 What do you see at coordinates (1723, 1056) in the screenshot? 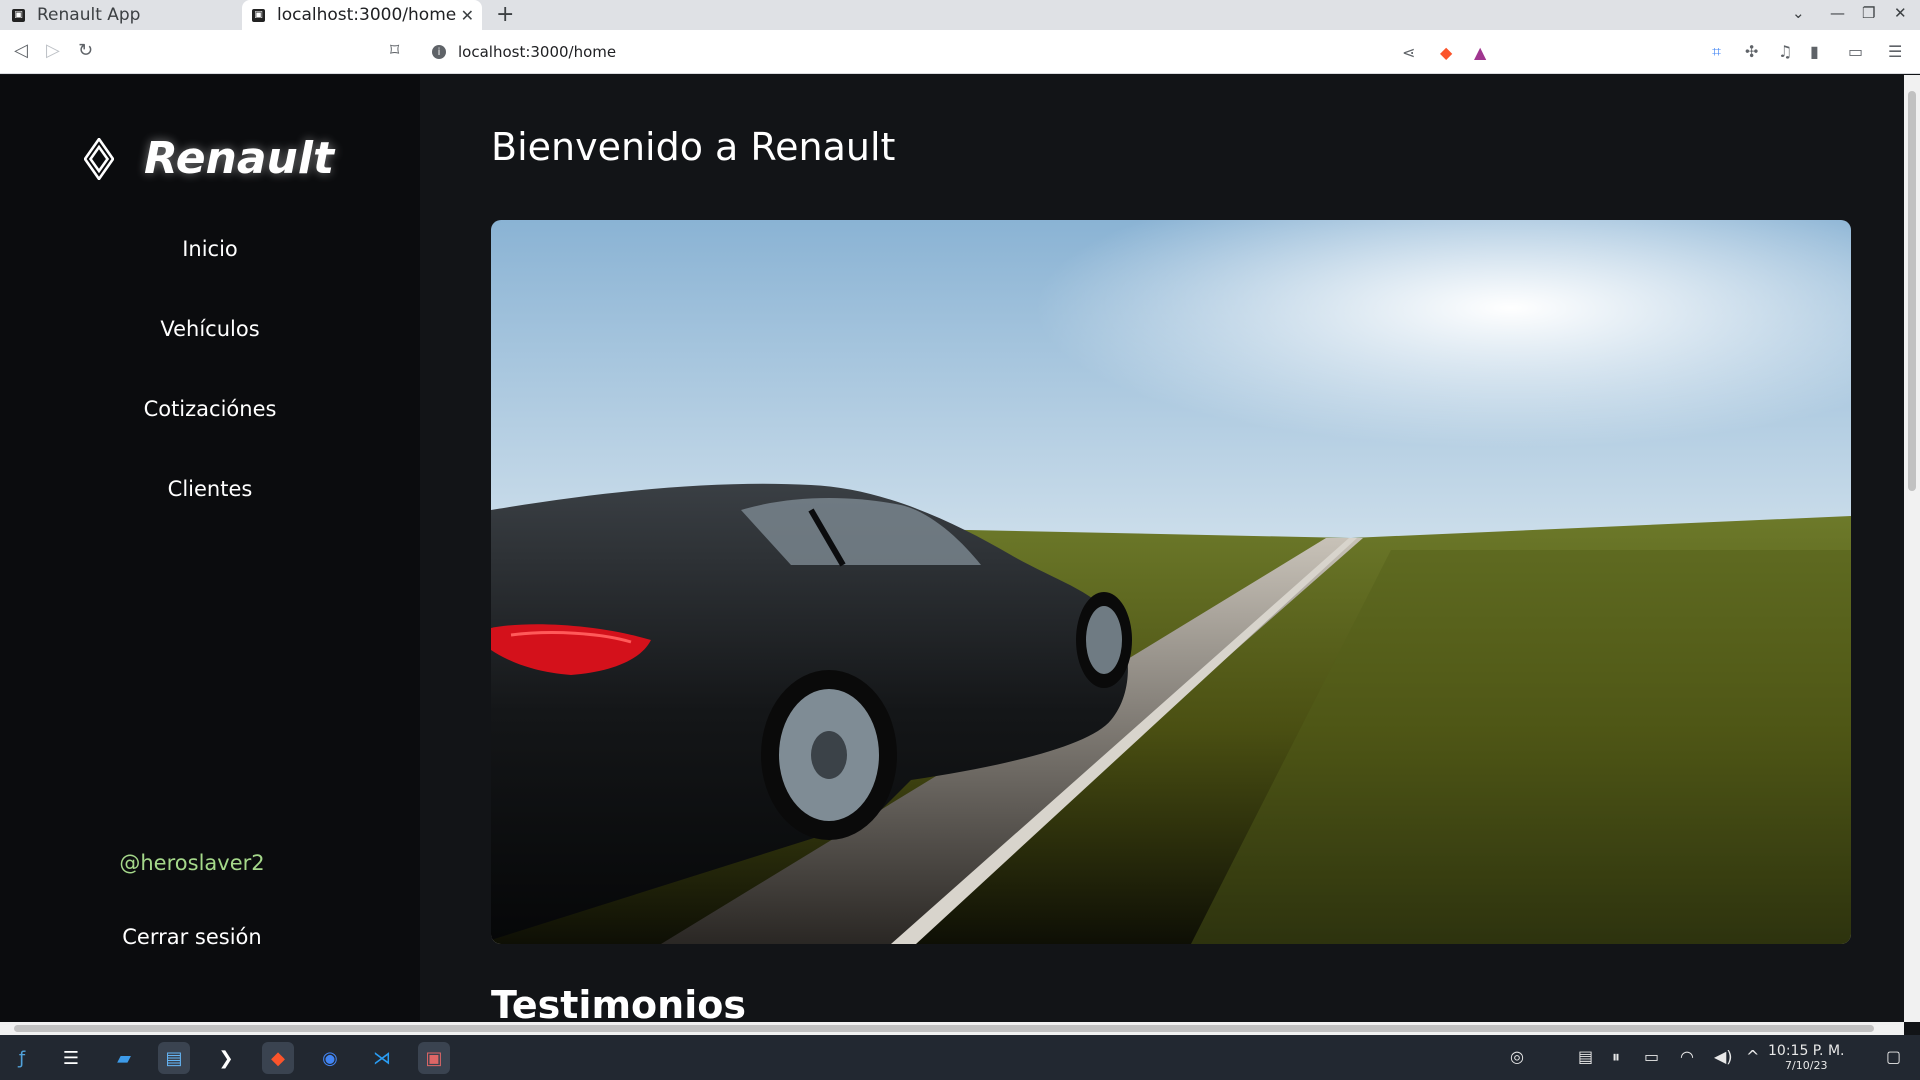
I see `volume-tray-icon: ◀)` at bounding box center [1723, 1056].